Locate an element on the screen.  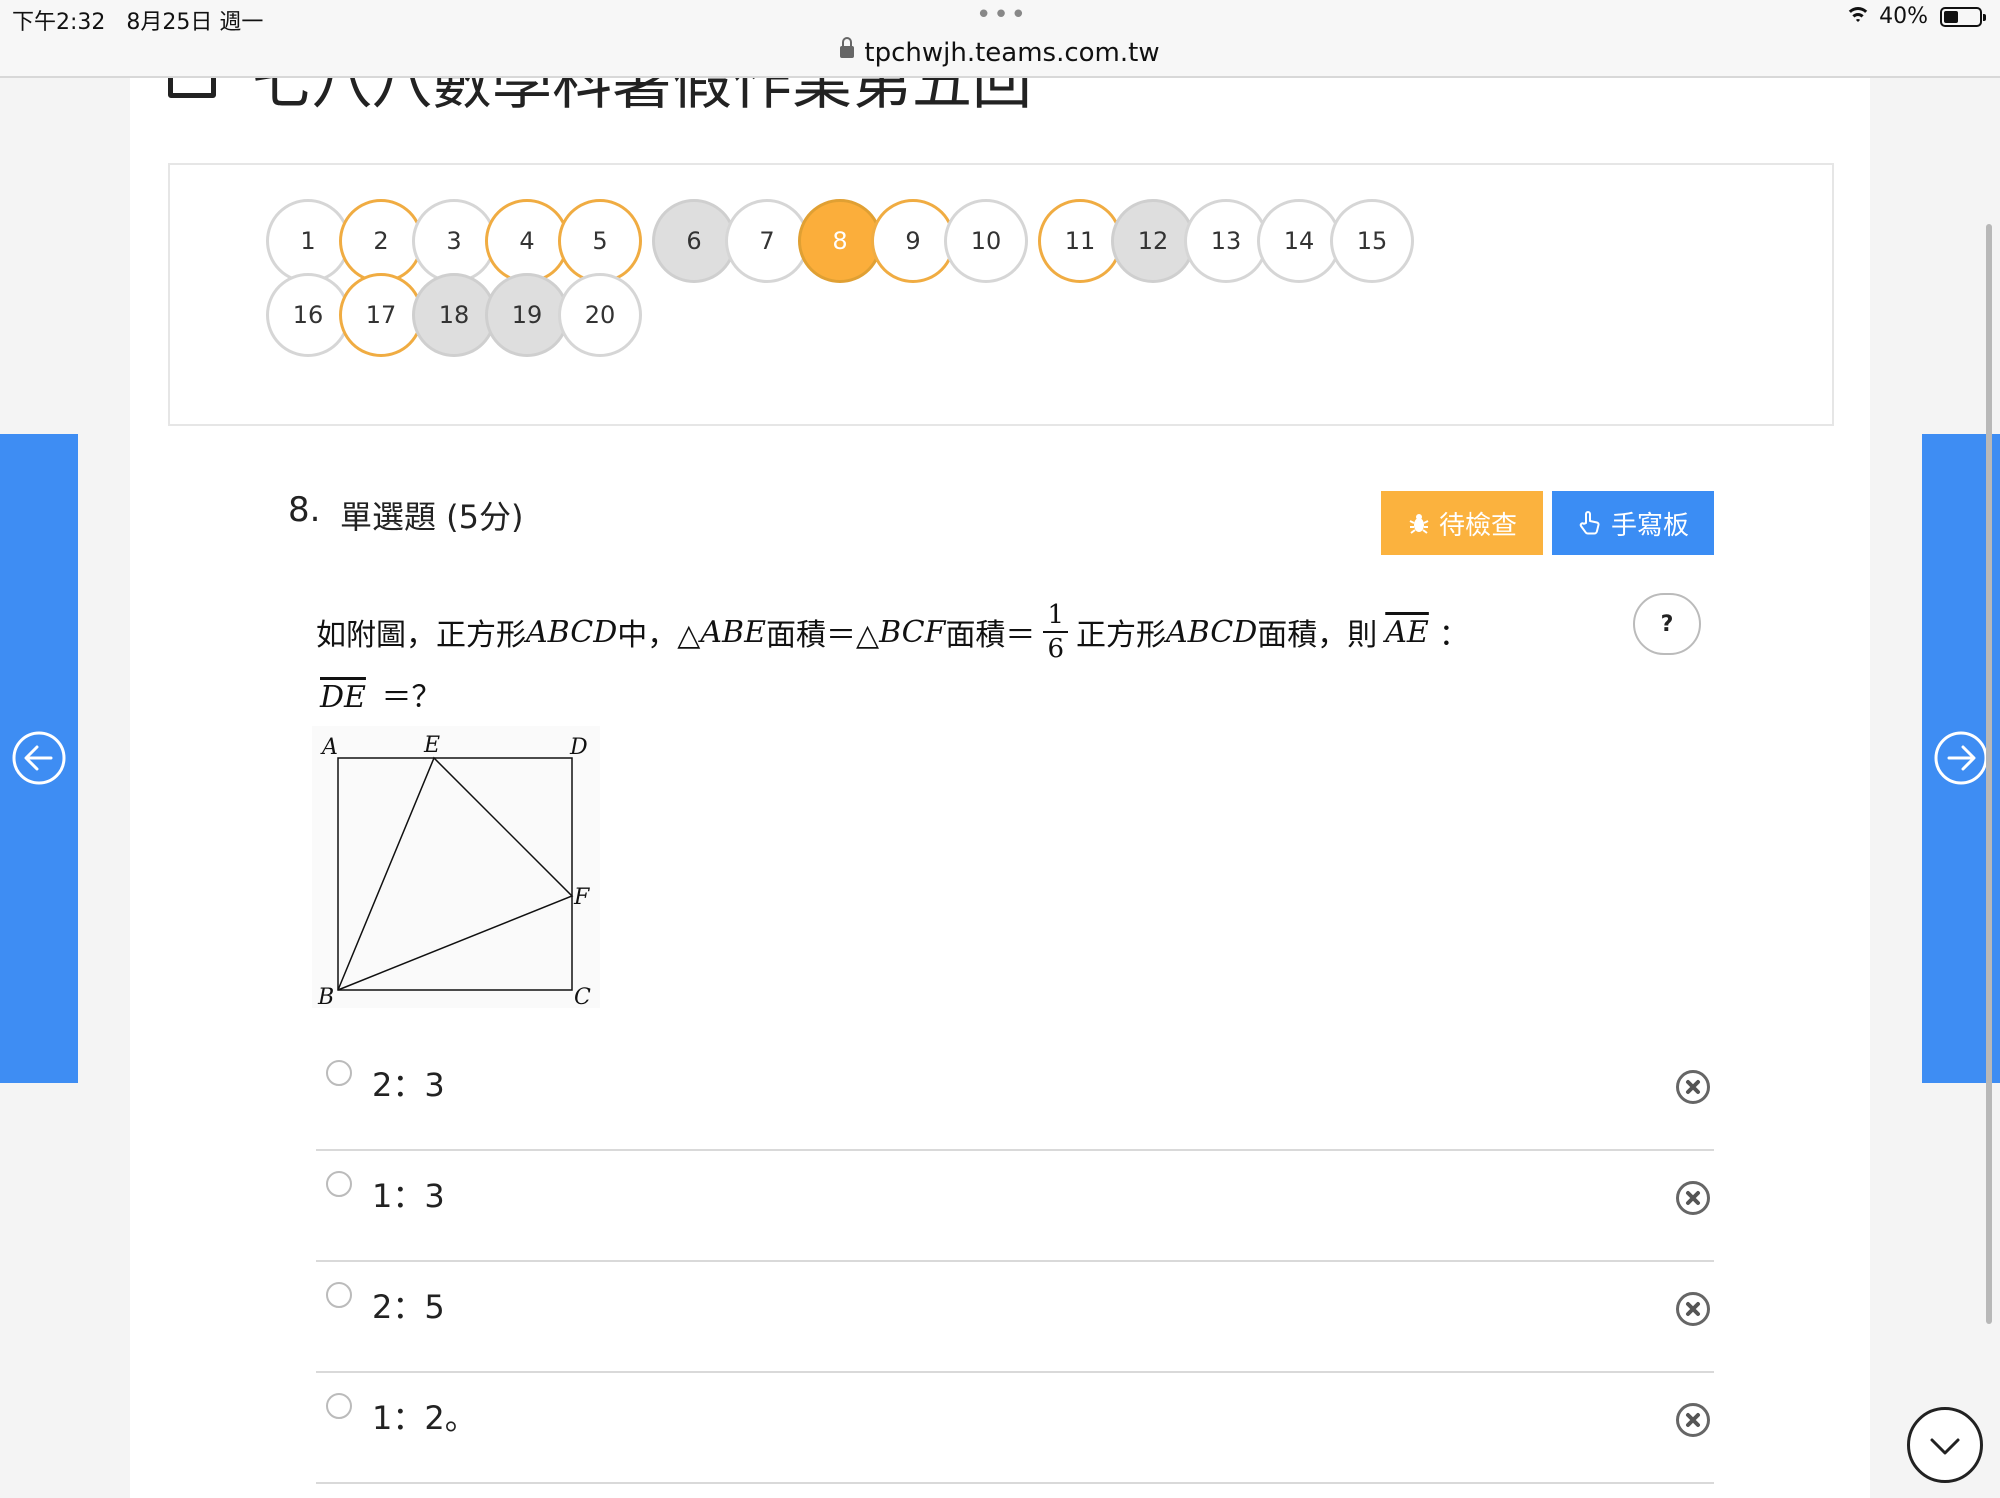
option-row: 2：3 is located at coordinates (1015, 1095).